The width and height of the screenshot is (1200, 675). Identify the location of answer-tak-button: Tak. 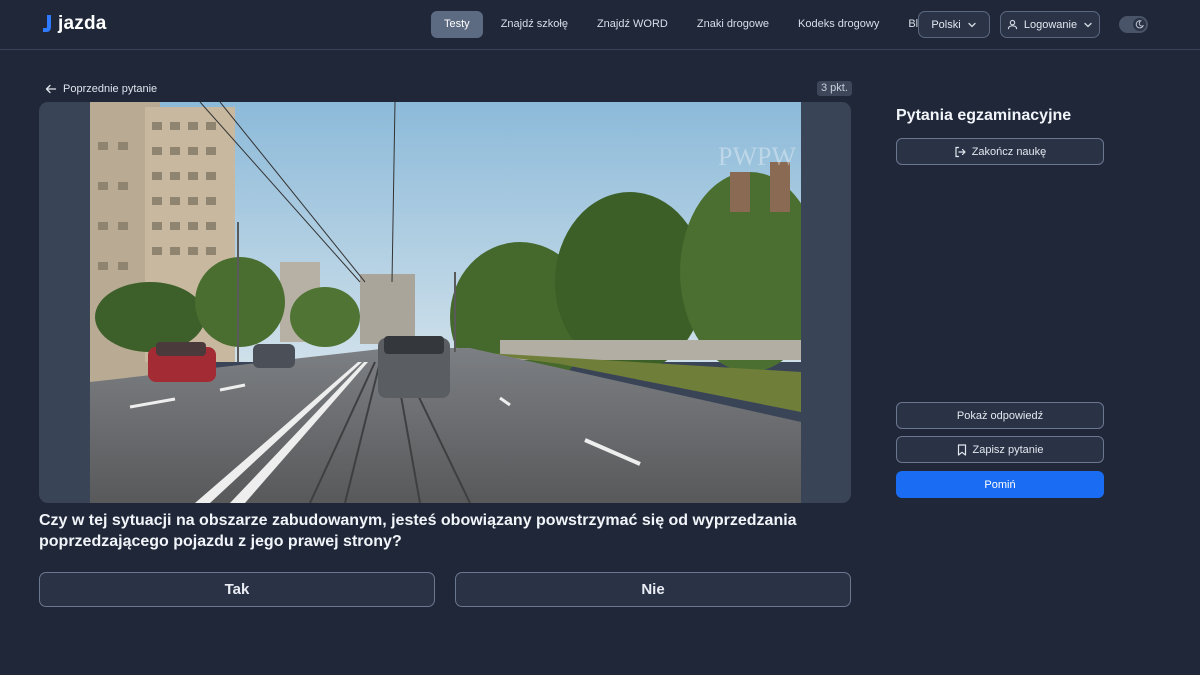
(237, 589).